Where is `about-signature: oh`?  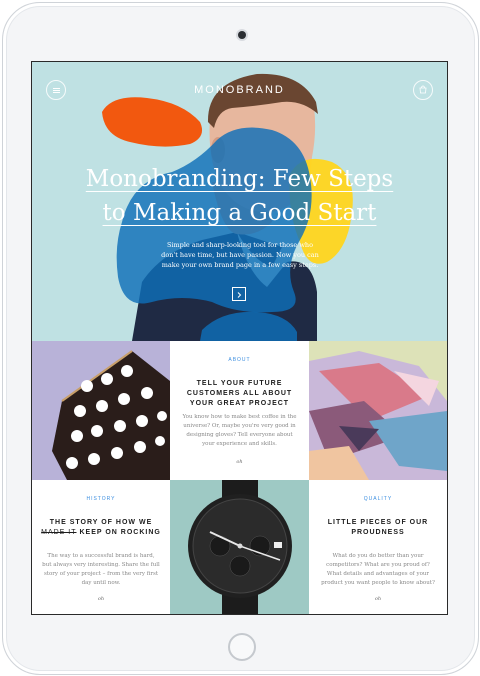
about-signature: oh is located at coordinates (239, 462).